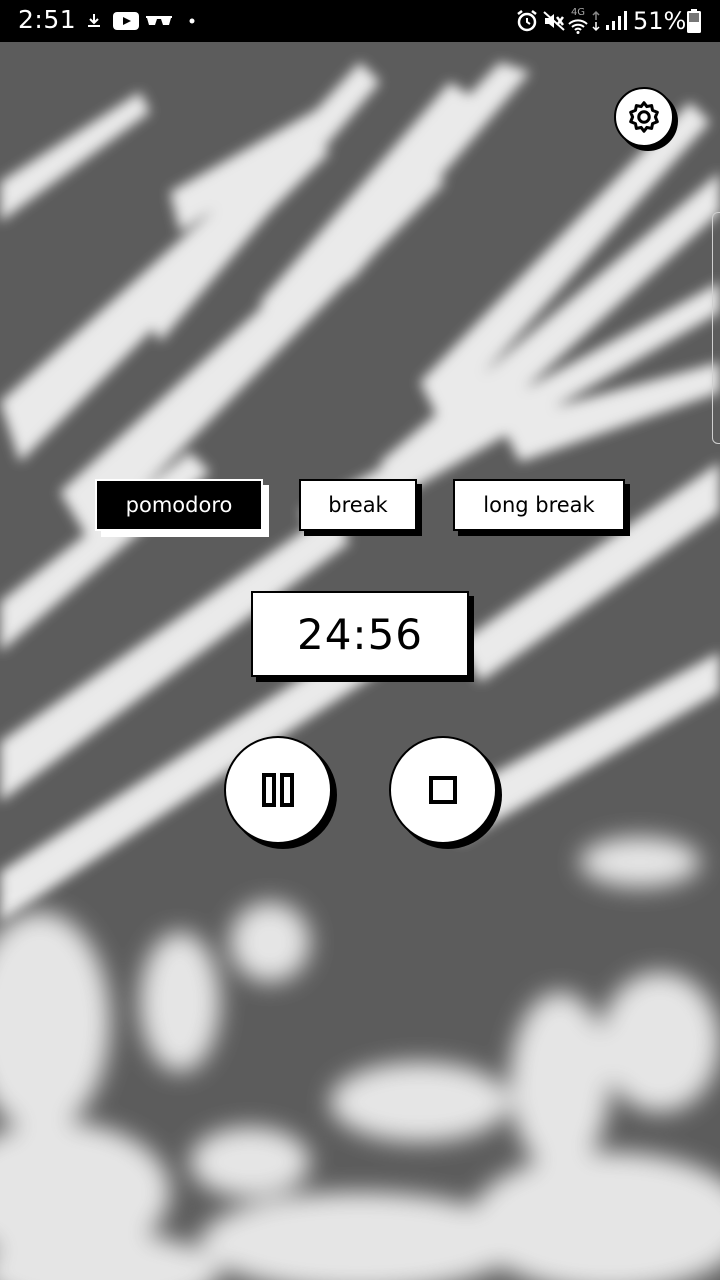 The height and width of the screenshot is (1280, 720). Describe the element at coordinates (47, 19) in the screenshot. I see `status-time: 2:51` at that location.